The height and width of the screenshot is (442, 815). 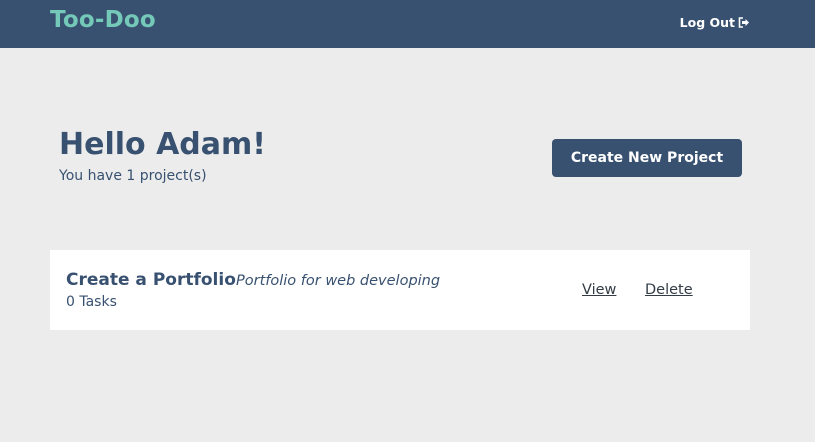 I want to click on logout-button: Log Out, so click(x=715, y=22).